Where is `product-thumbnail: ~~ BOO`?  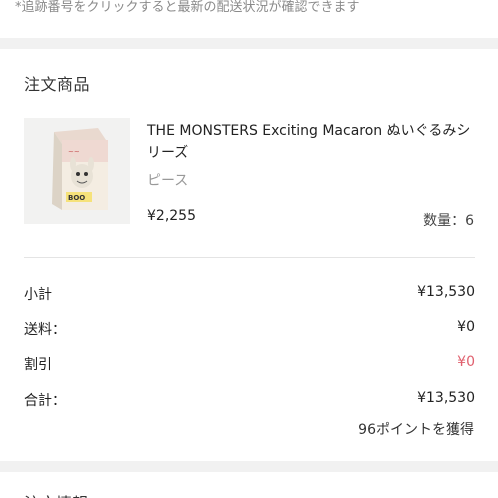
product-thumbnail: ~~ BOO is located at coordinates (77, 171).